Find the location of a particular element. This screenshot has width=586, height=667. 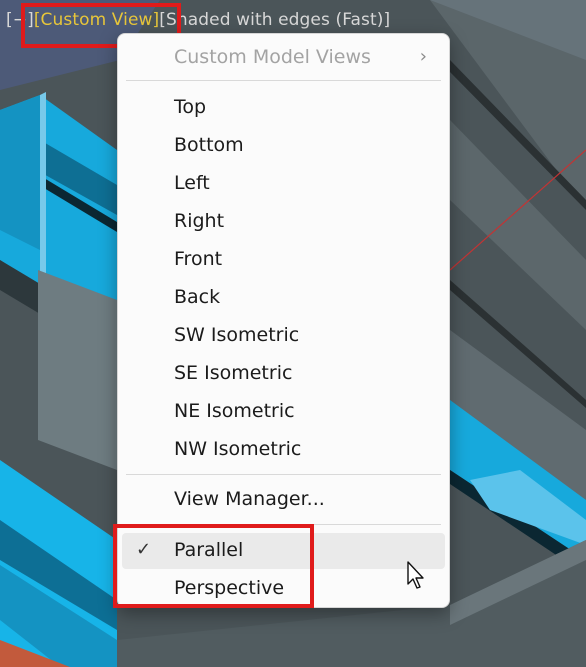

menu-item-front: Front is located at coordinates (283, 260).